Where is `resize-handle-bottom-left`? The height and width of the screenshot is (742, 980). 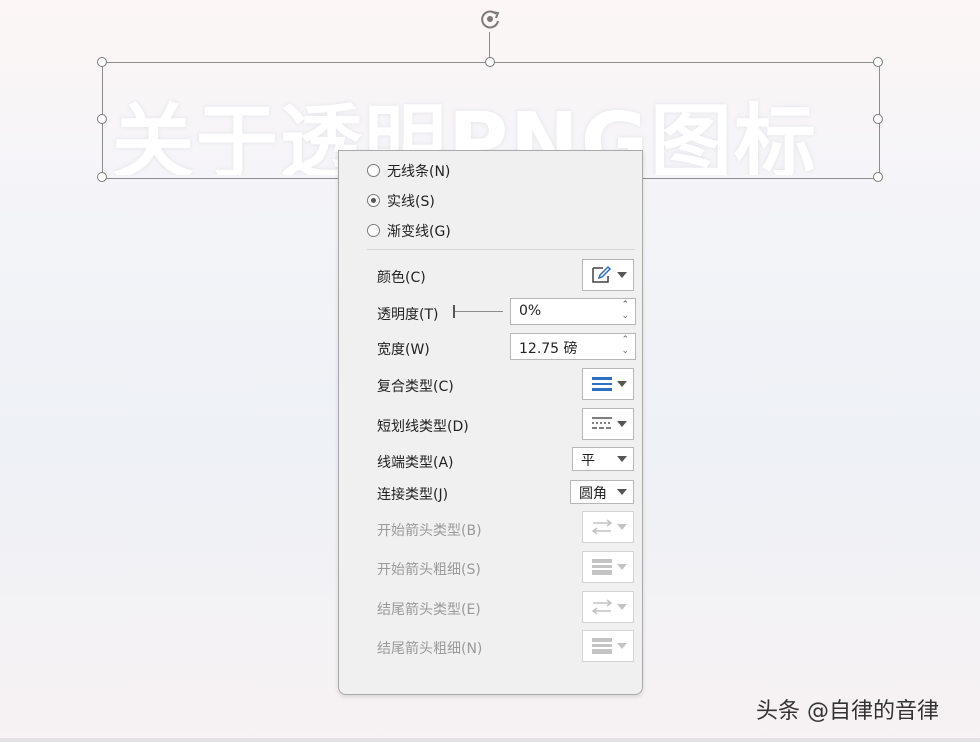 resize-handle-bottom-left is located at coordinates (102, 177).